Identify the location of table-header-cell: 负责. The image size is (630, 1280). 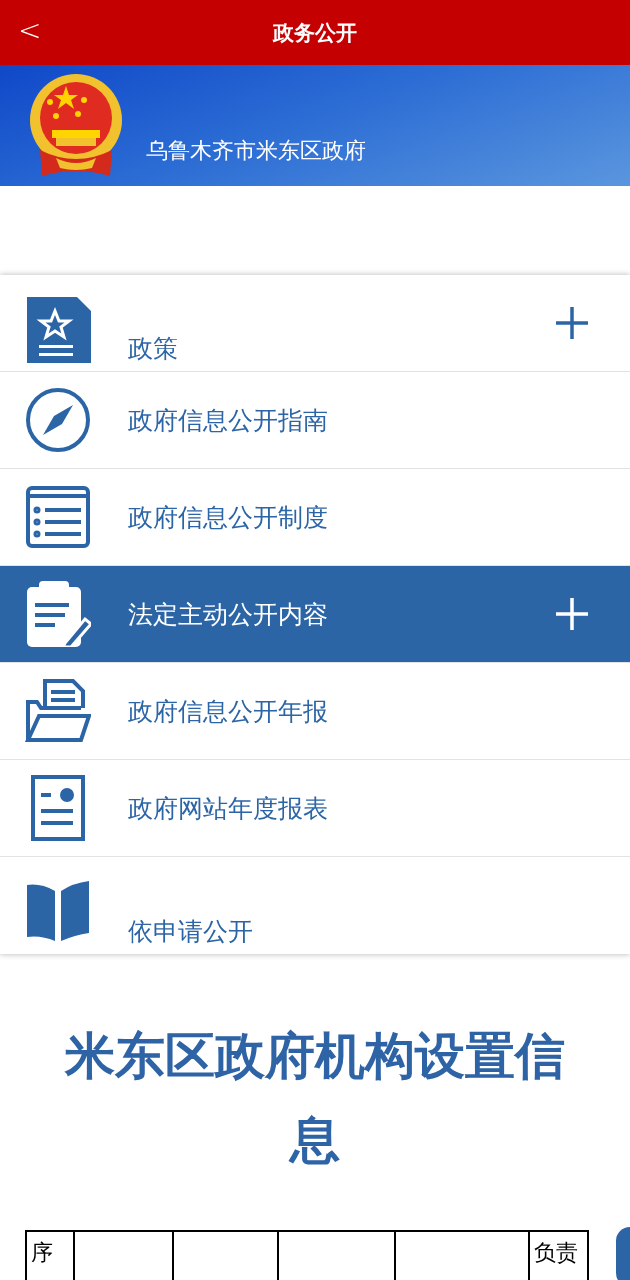
(555, 1252).